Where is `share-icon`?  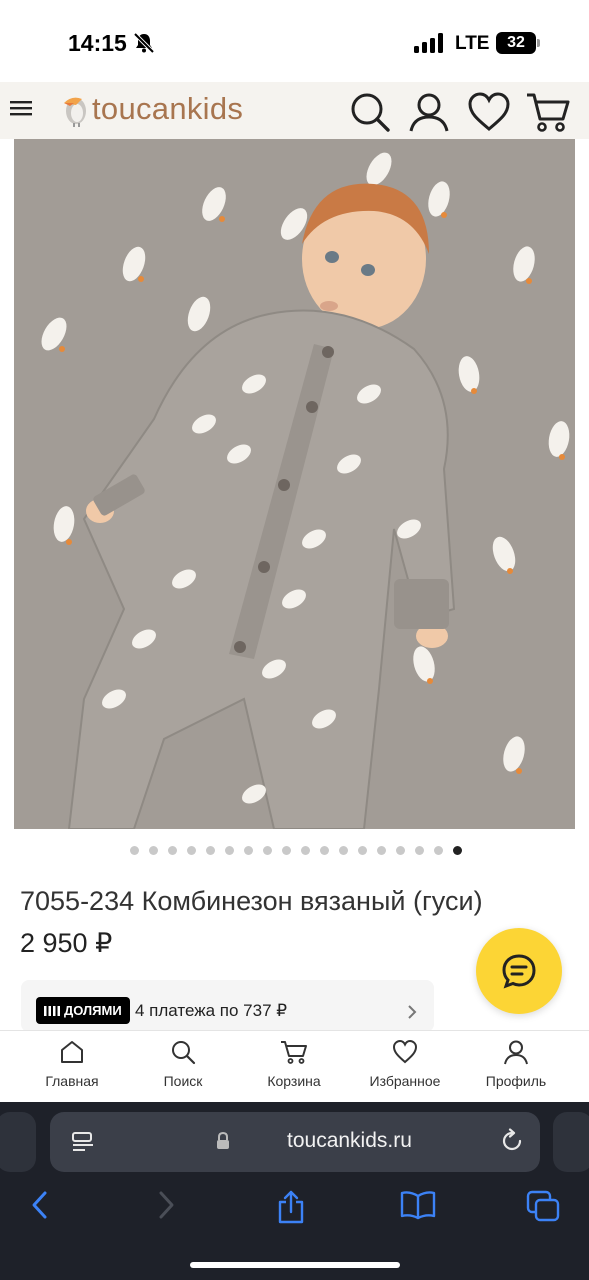 share-icon is located at coordinates (291, 1207).